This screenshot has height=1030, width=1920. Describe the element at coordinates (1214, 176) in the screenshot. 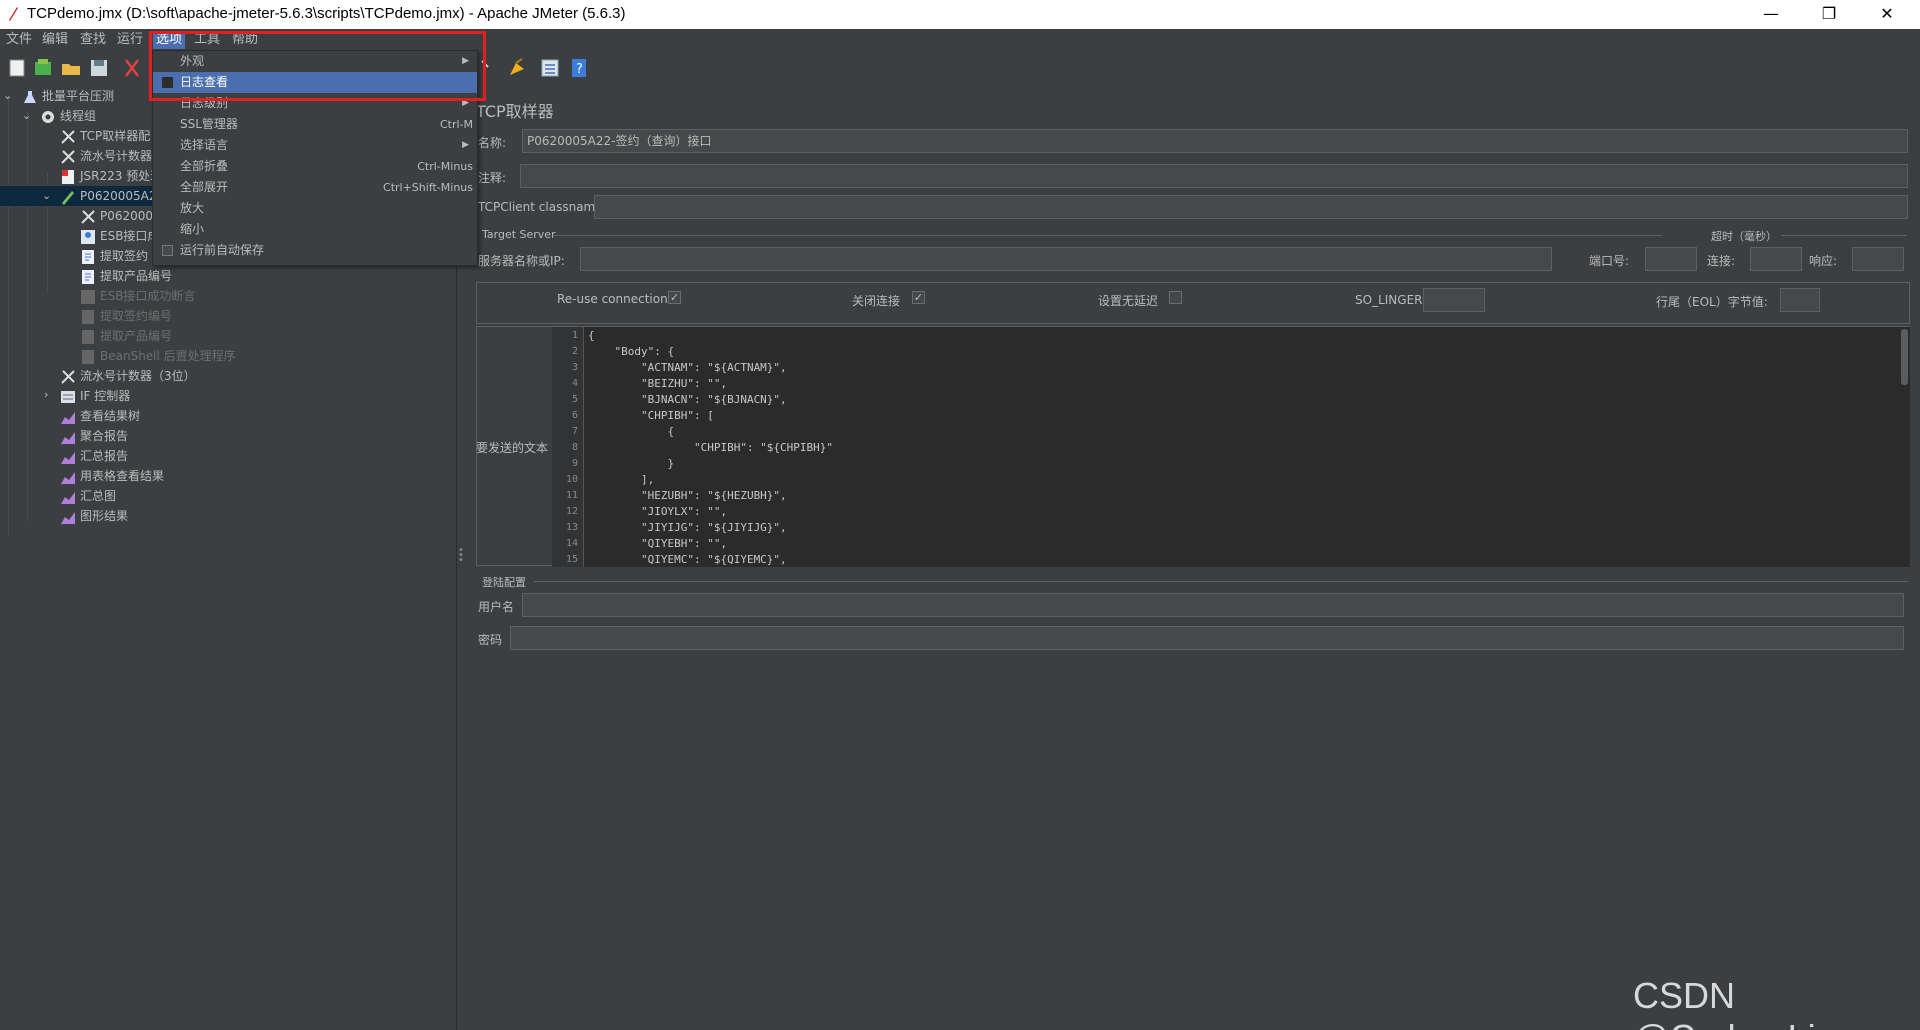

I see `comment-field` at that location.